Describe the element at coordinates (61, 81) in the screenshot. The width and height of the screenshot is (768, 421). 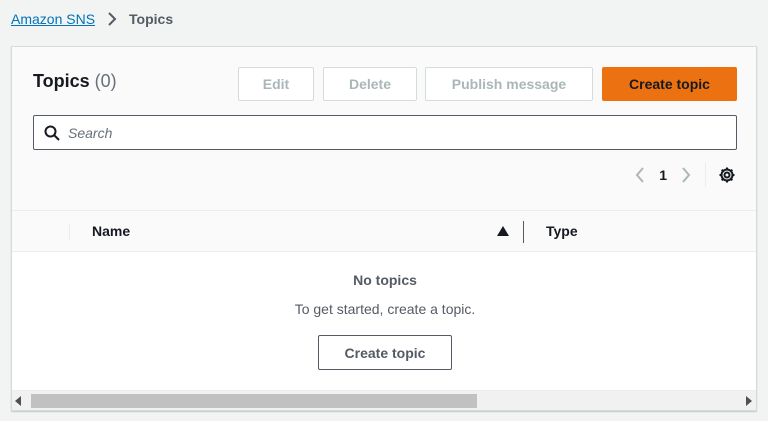
I see `title-text: Topics` at that location.